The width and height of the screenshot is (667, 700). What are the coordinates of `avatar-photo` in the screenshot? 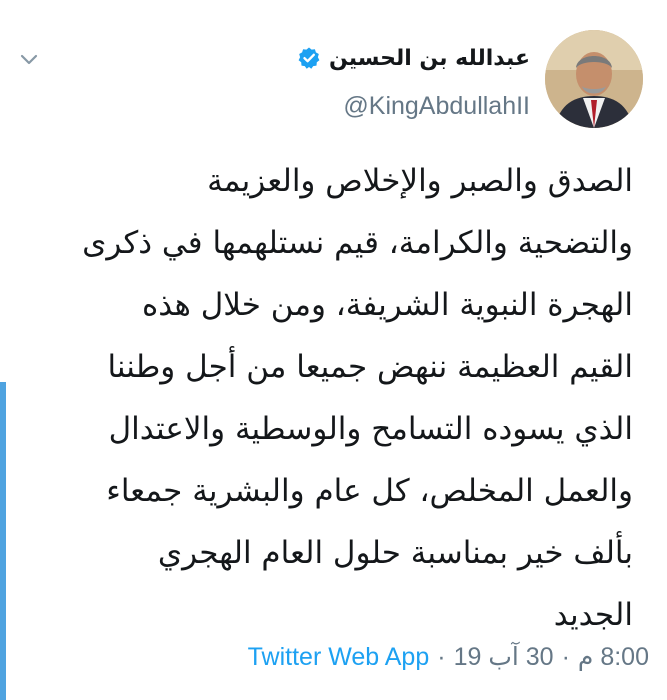 It's located at (594, 79).